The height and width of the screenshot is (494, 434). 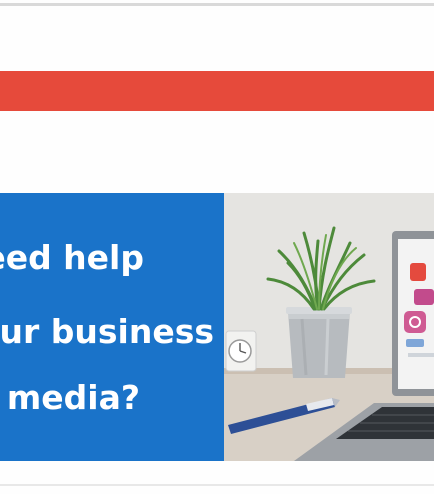 What do you see at coordinates (217, 485) in the screenshot?
I see `bottom-divider` at bounding box center [217, 485].